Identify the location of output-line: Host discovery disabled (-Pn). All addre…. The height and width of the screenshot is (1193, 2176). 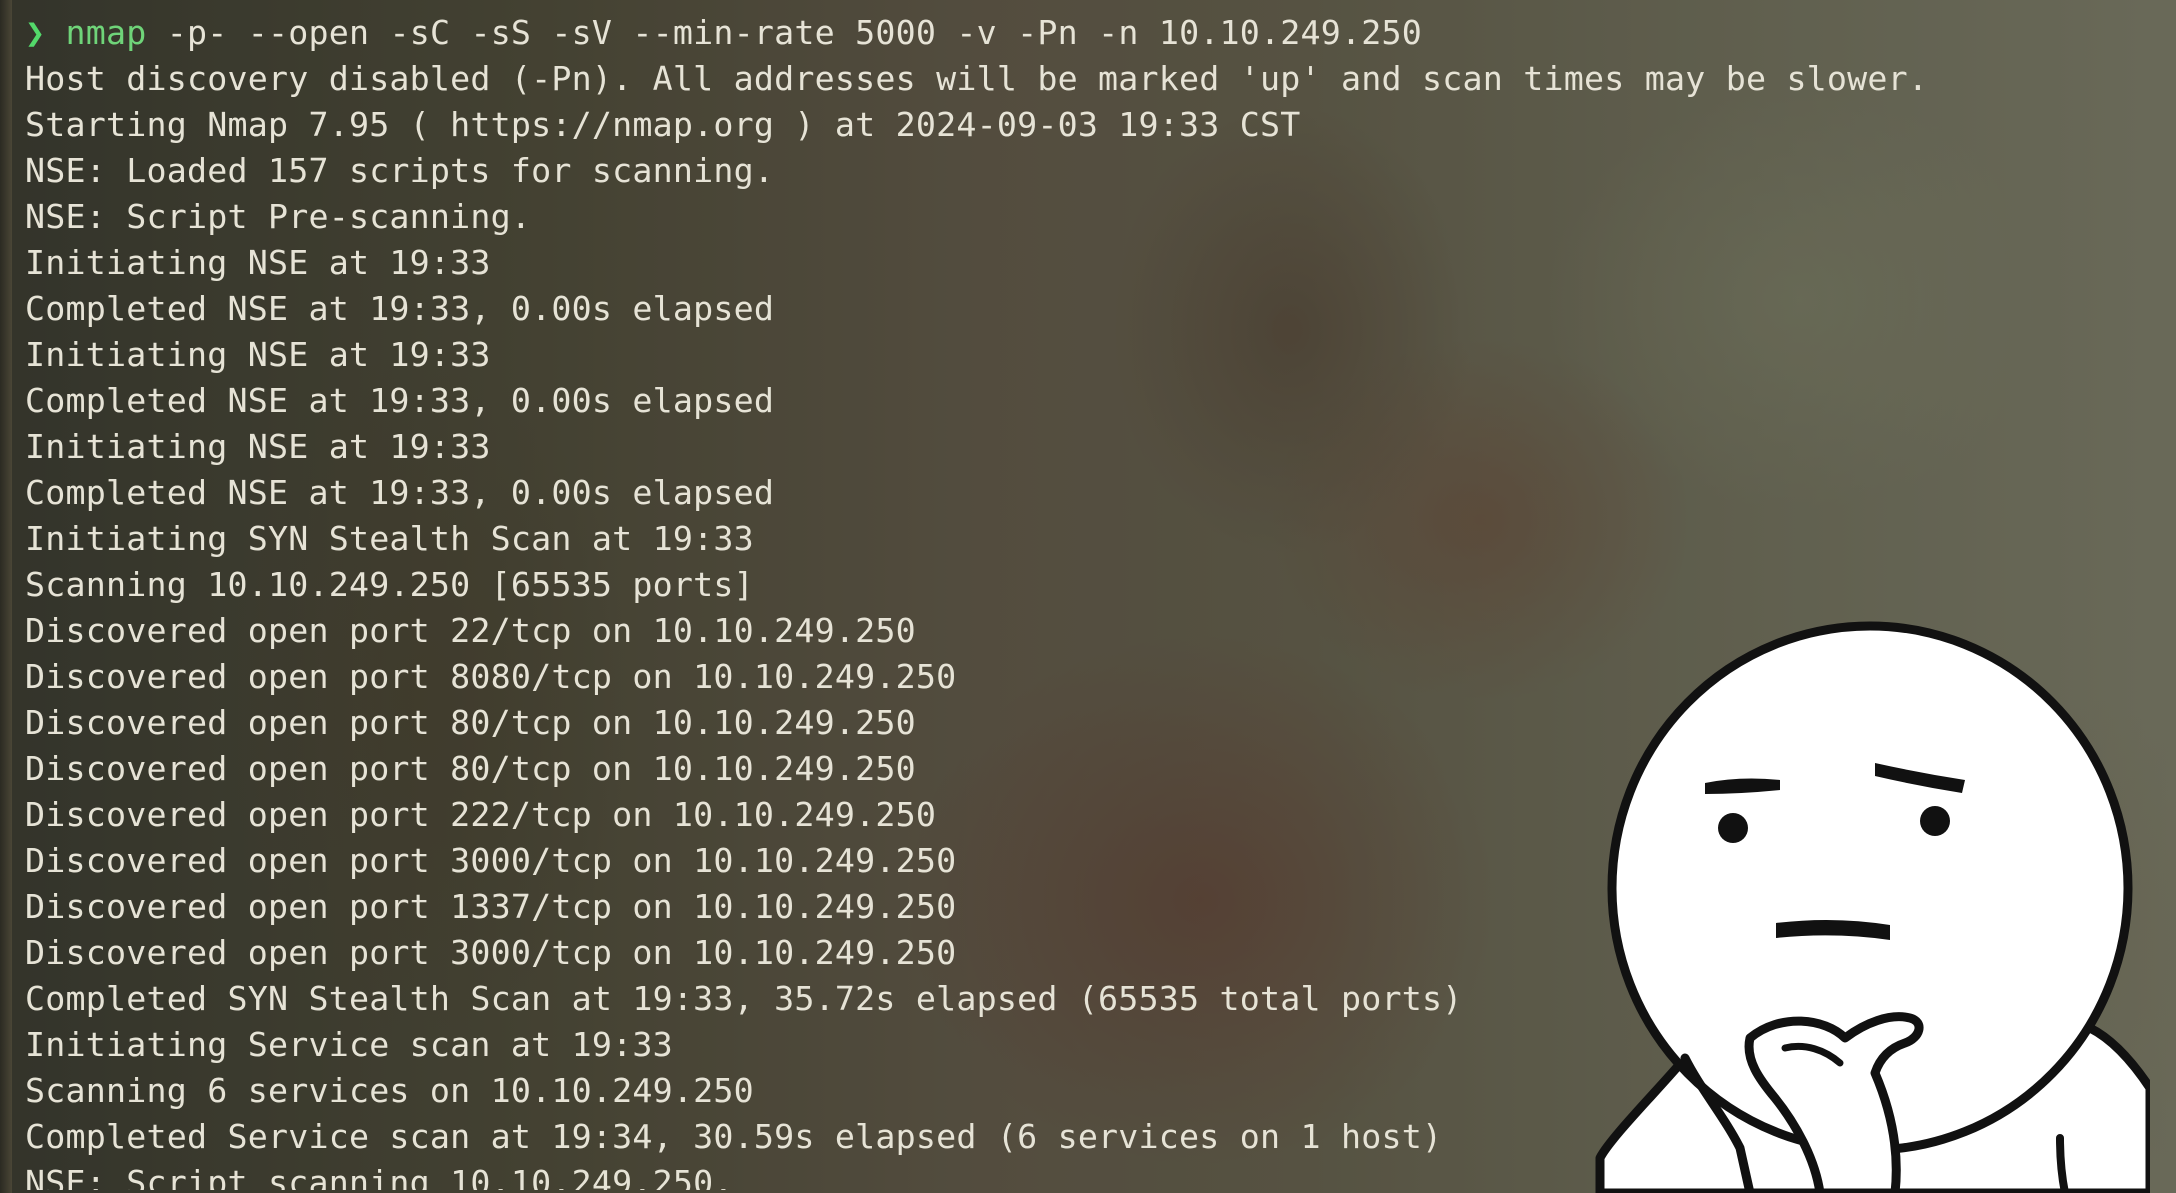
(977, 78).